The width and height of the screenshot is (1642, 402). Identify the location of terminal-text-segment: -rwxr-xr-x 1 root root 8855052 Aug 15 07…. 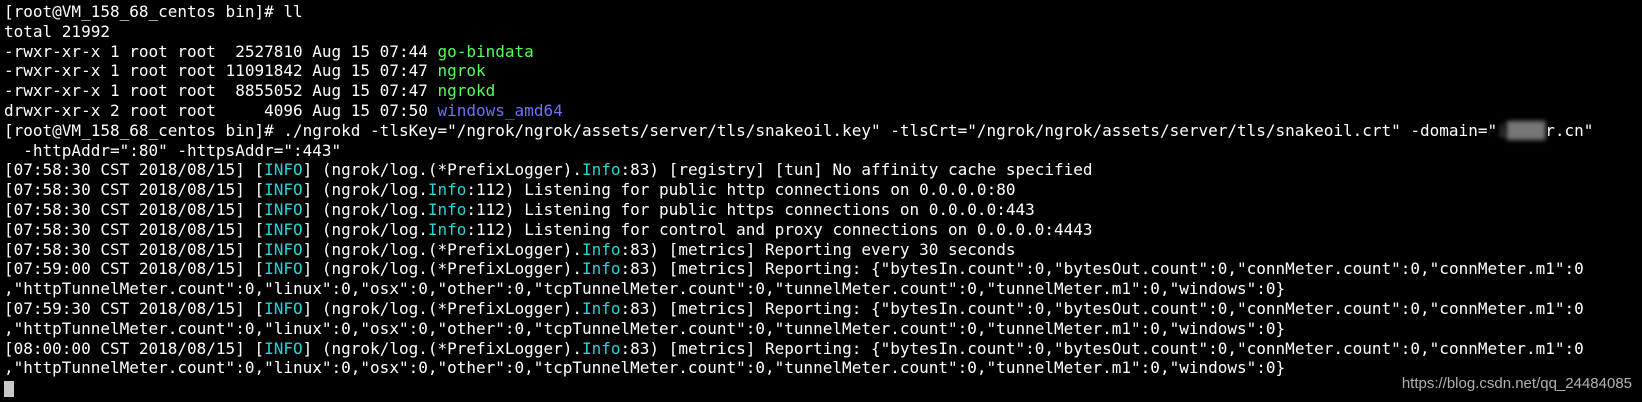
(221, 91).